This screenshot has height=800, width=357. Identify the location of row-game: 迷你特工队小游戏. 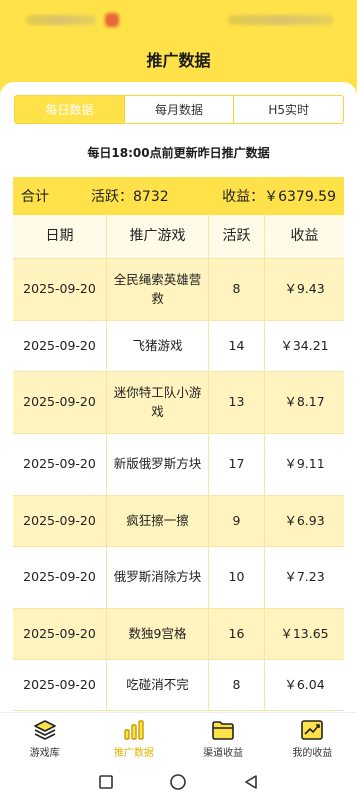
(158, 402).